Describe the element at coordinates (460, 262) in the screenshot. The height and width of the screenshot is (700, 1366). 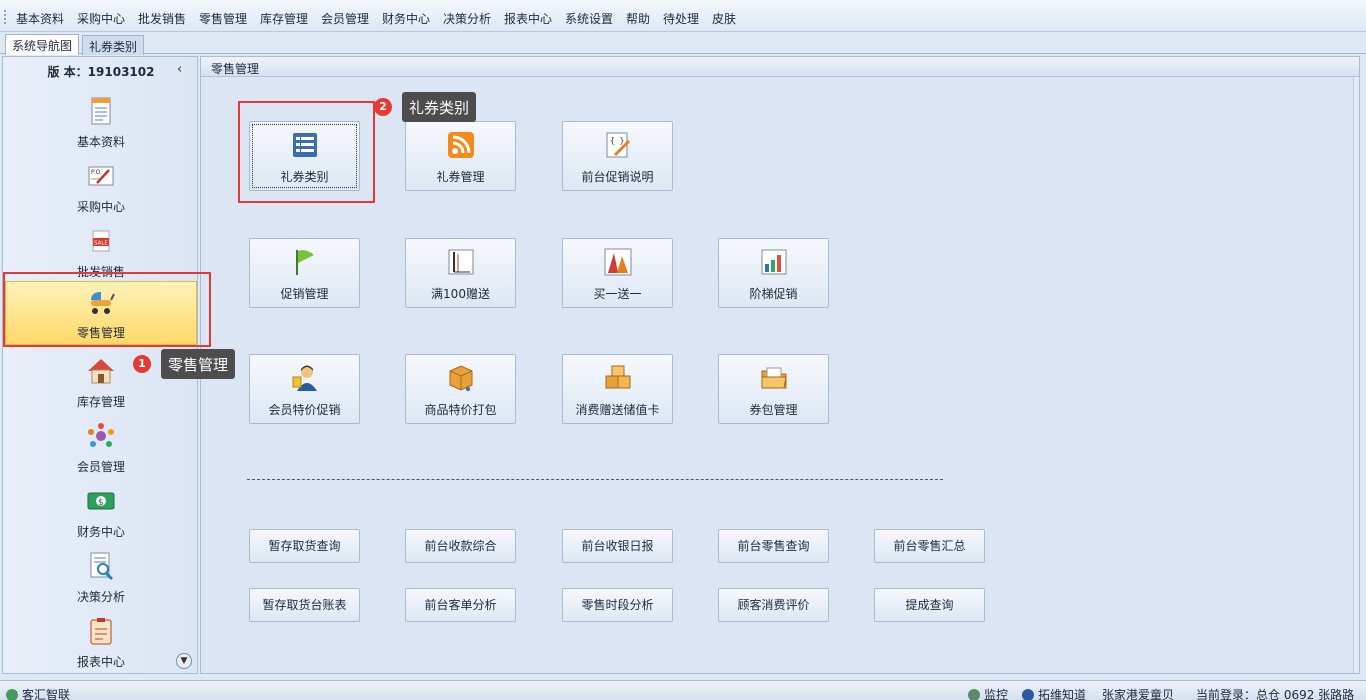
I see `ruler-icon` at that location.